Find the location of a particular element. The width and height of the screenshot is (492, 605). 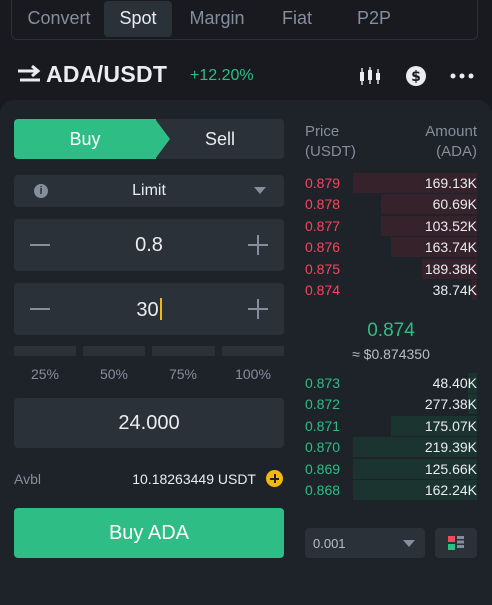

dollar-circle-icon: $ is located at coordinates (416, 76).